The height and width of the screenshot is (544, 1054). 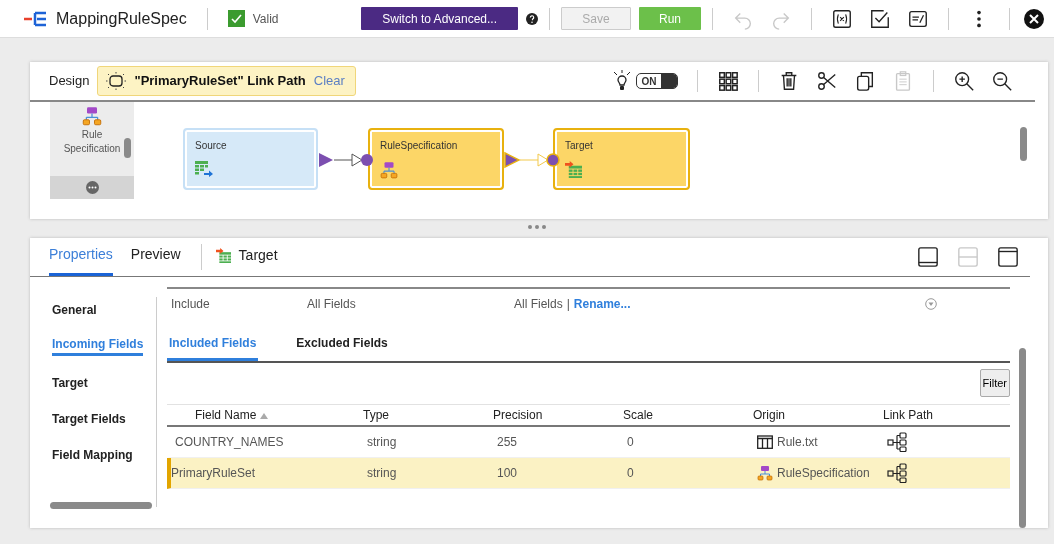 What do you see at coordinates (532, 18) in the screenshot?
I see `help-icon` at bounding box center [532, 18].